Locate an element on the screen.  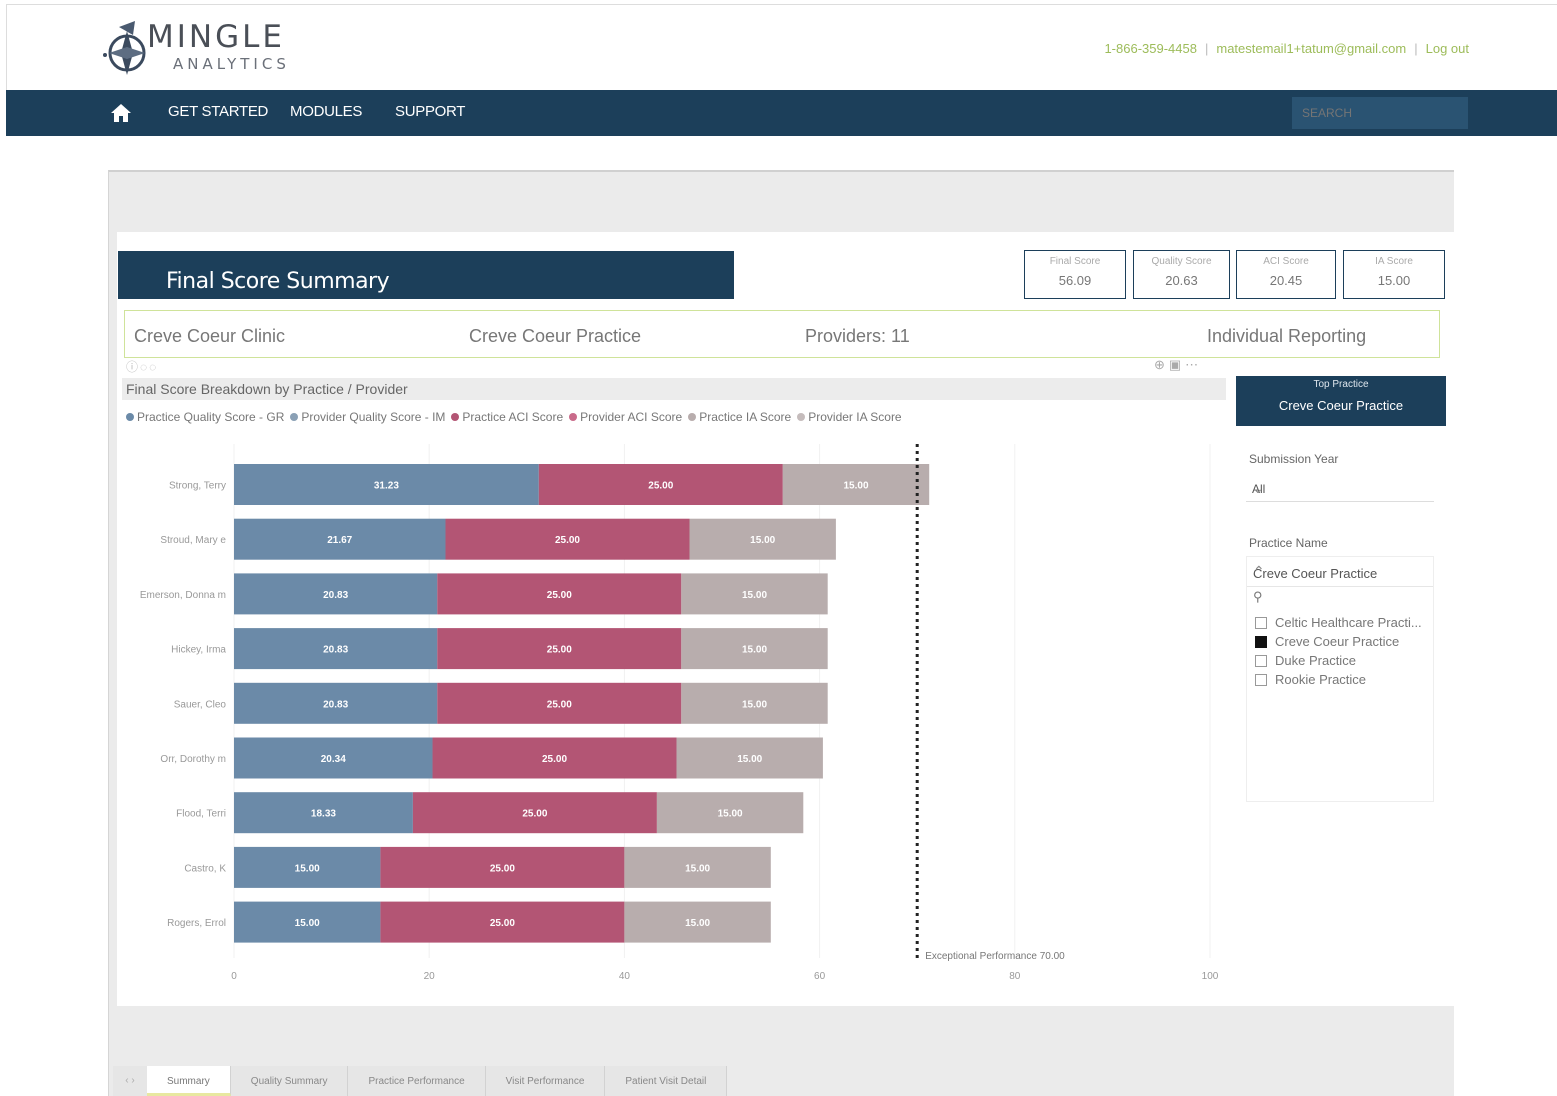
y-category-label: Castro, K is located at coordinates (205, 868).